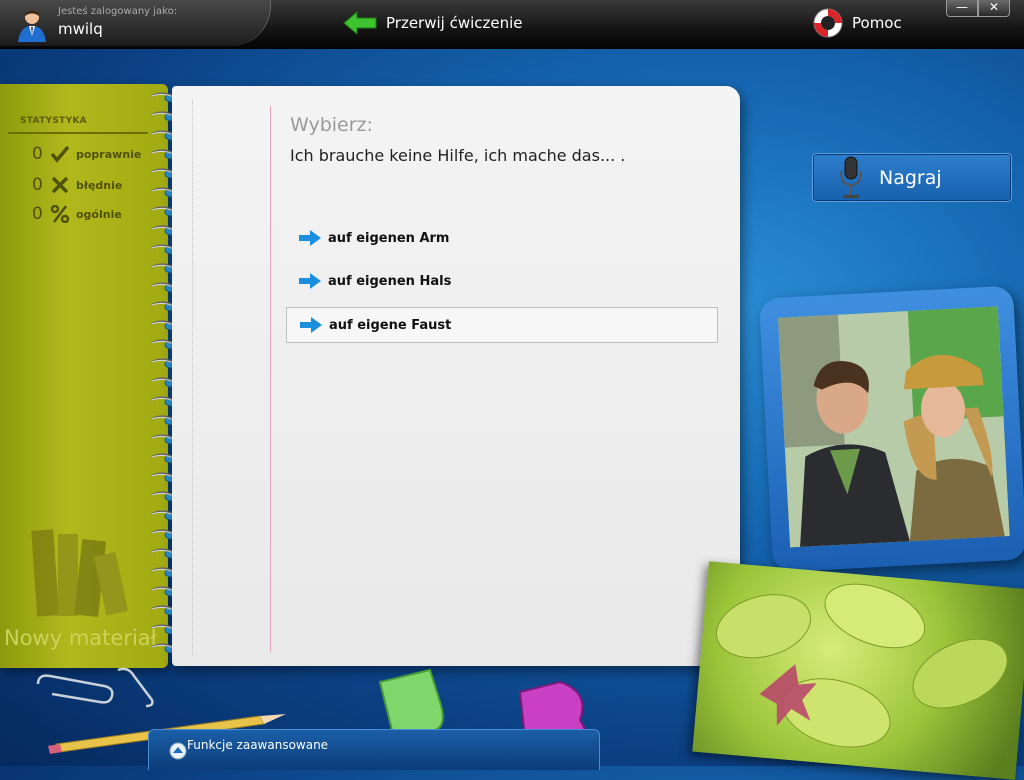  Describe the element at coordinates (118, 11) in the screenshot. I see `login-caption: Jesteś zalogowany jako:` at that location.